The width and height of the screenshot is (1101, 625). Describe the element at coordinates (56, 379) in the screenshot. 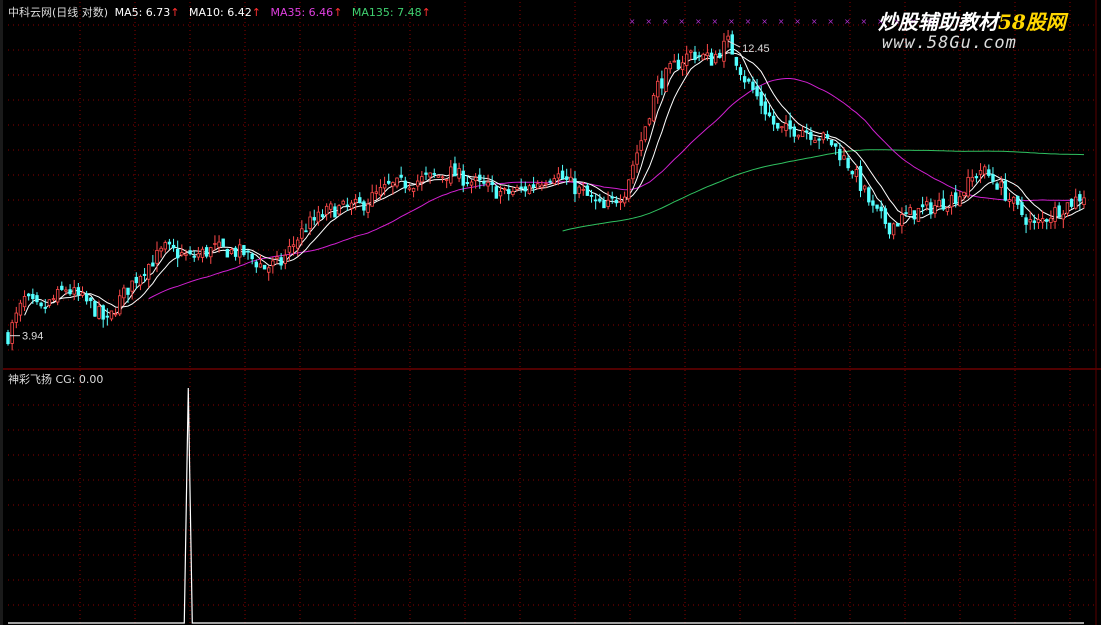

I see `indicator-header: 神彩飞扬 CG: 0.00` at that location.